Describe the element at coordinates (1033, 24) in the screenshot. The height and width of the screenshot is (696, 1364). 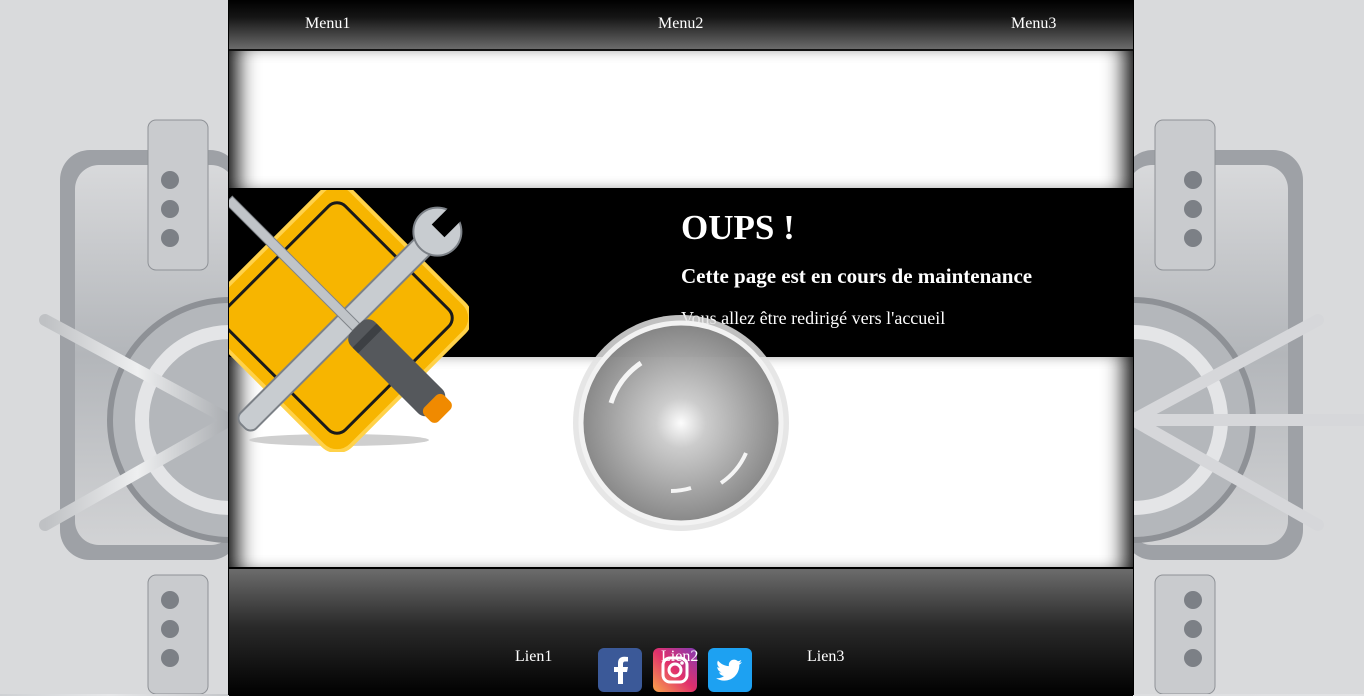
I see `nav-menu3-link: Menu3` at that location.